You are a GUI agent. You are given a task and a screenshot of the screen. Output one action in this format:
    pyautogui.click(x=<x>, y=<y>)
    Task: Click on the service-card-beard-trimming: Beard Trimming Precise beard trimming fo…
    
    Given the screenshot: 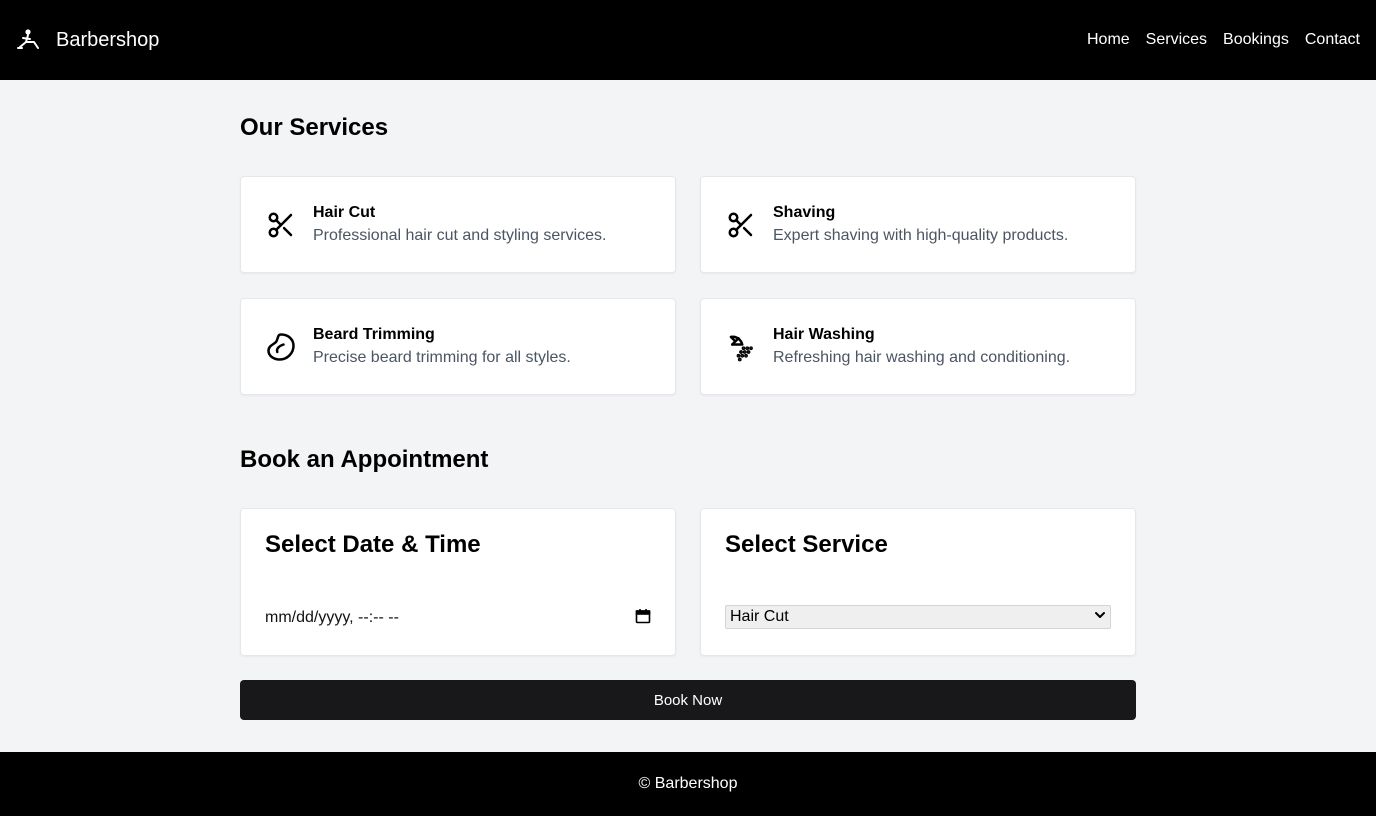 What is the action you would take?
    pyautogui.click(x=458, y=346)
    